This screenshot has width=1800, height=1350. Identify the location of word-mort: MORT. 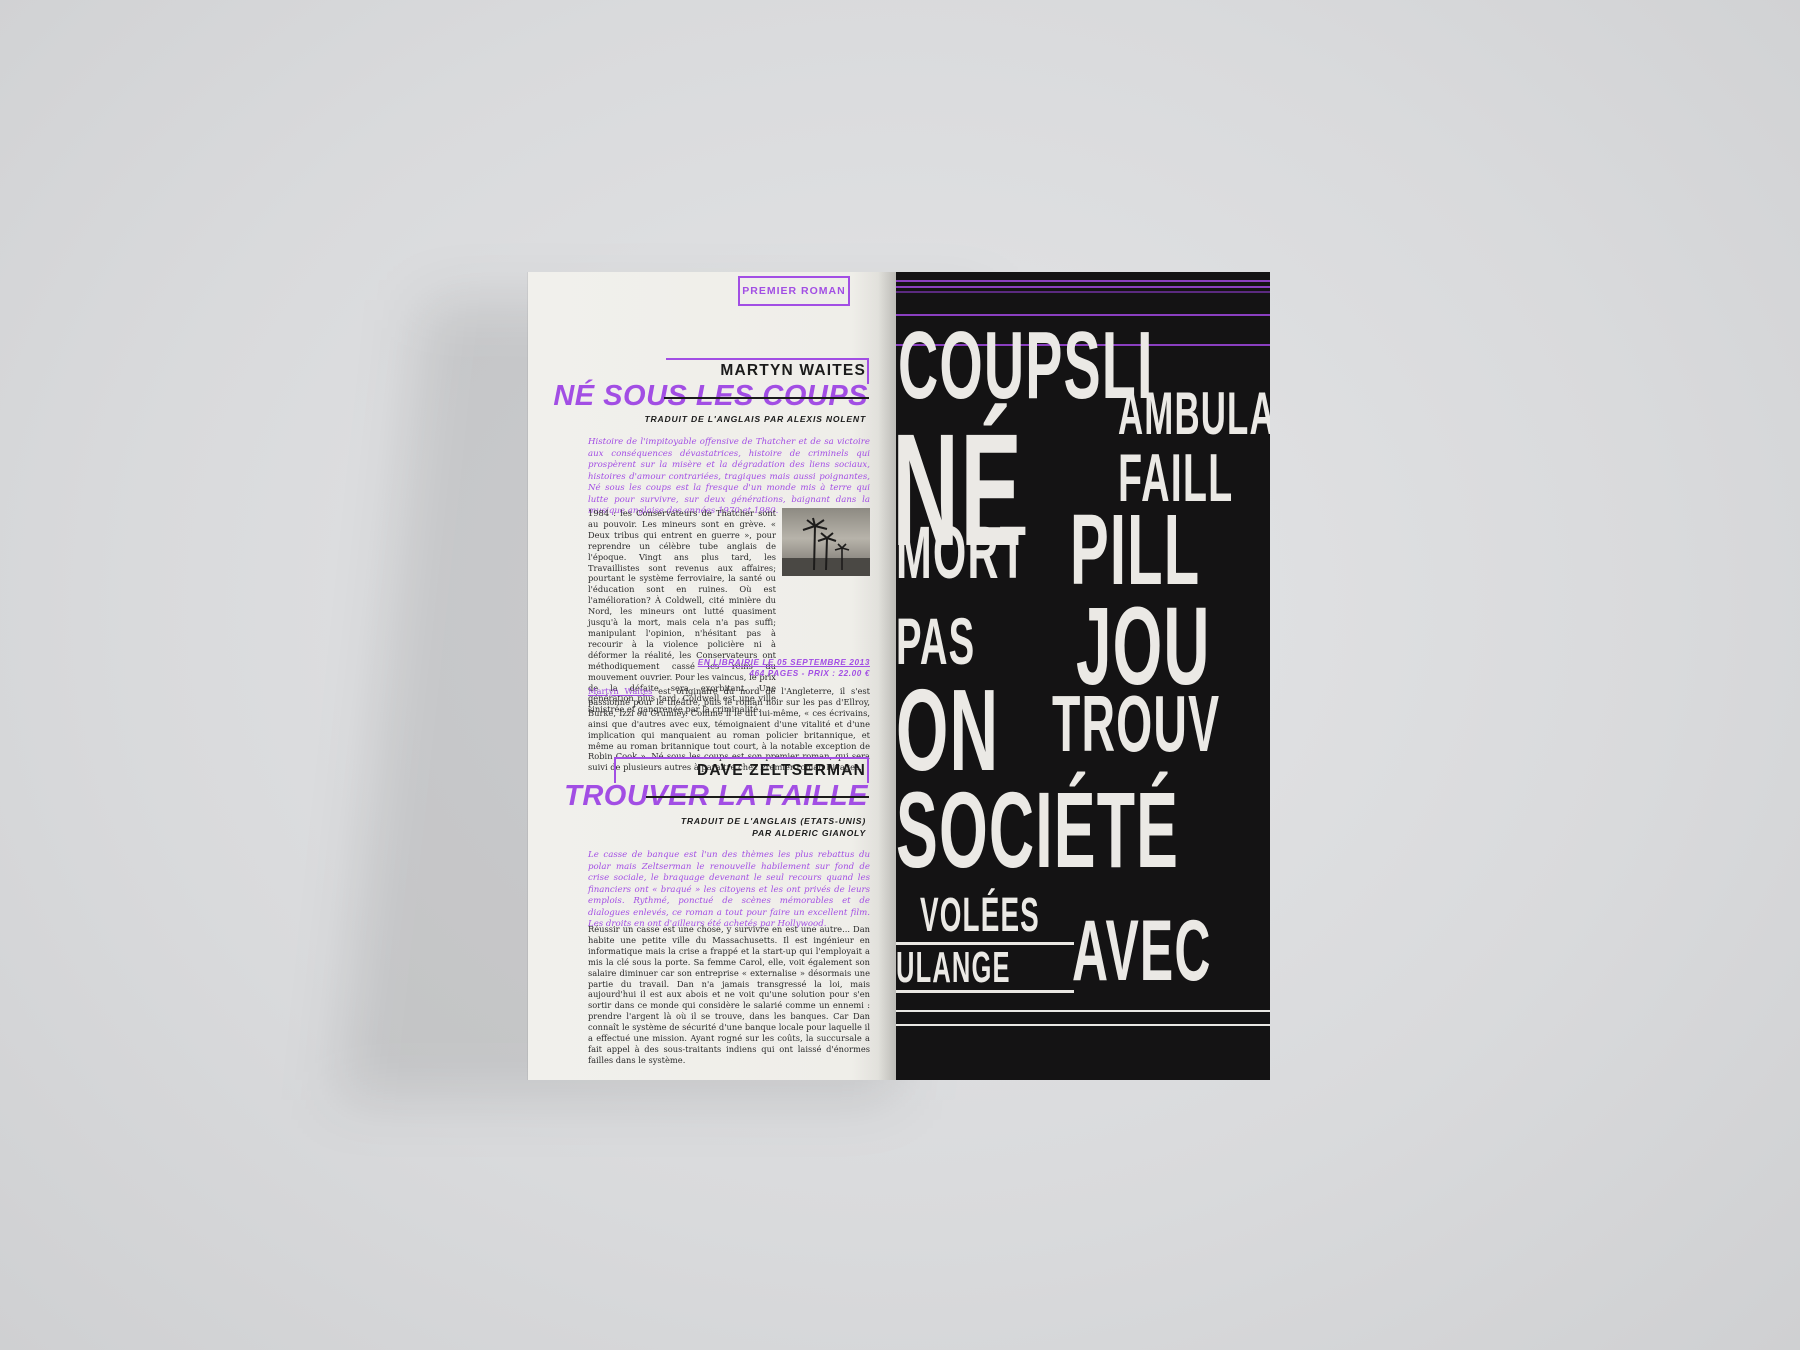
(961, 552).